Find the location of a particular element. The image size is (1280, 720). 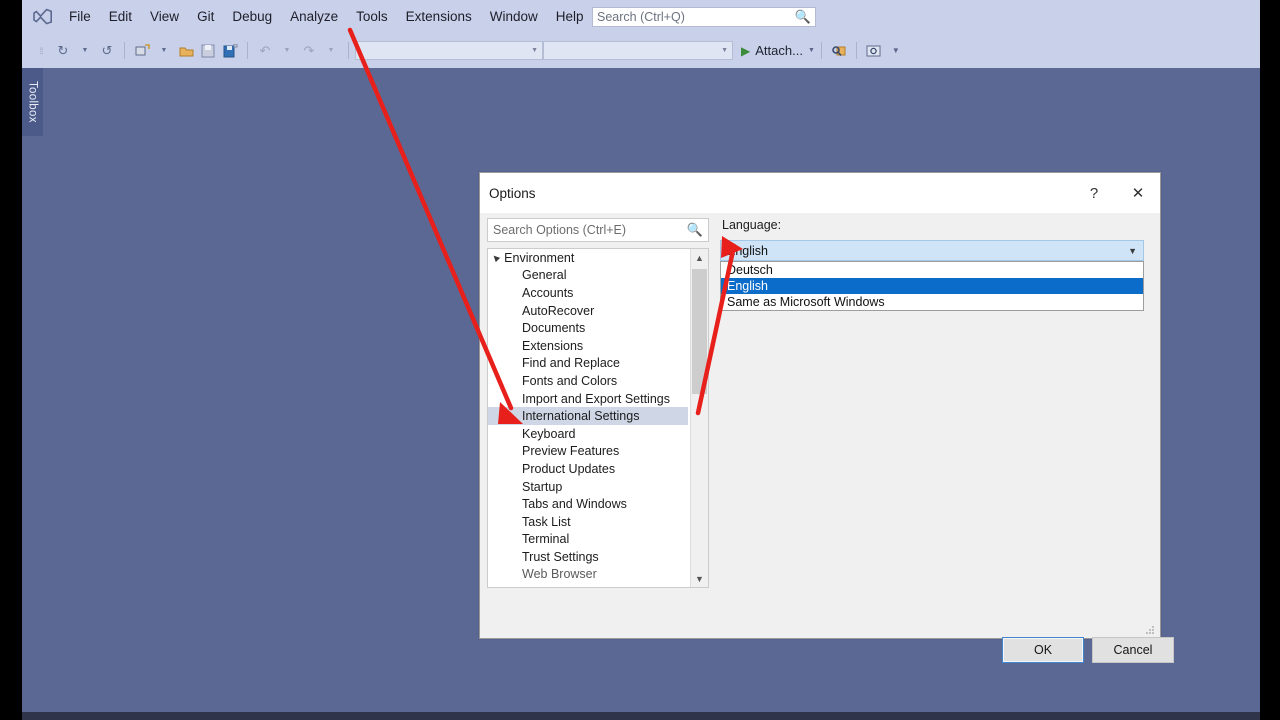

tree-item-documents: Documents is located at coordinates (588, 328).